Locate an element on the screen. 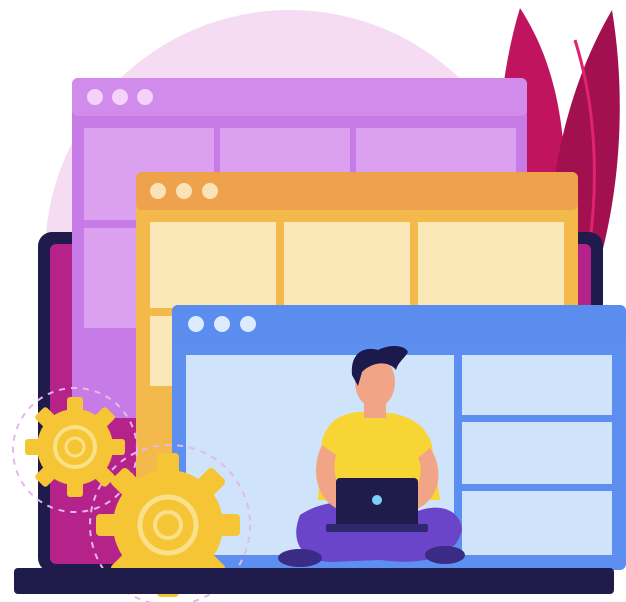 Image resolution: width=626 pixels, height=602 pixels. gear-icon is located at coordinates (75, 447).